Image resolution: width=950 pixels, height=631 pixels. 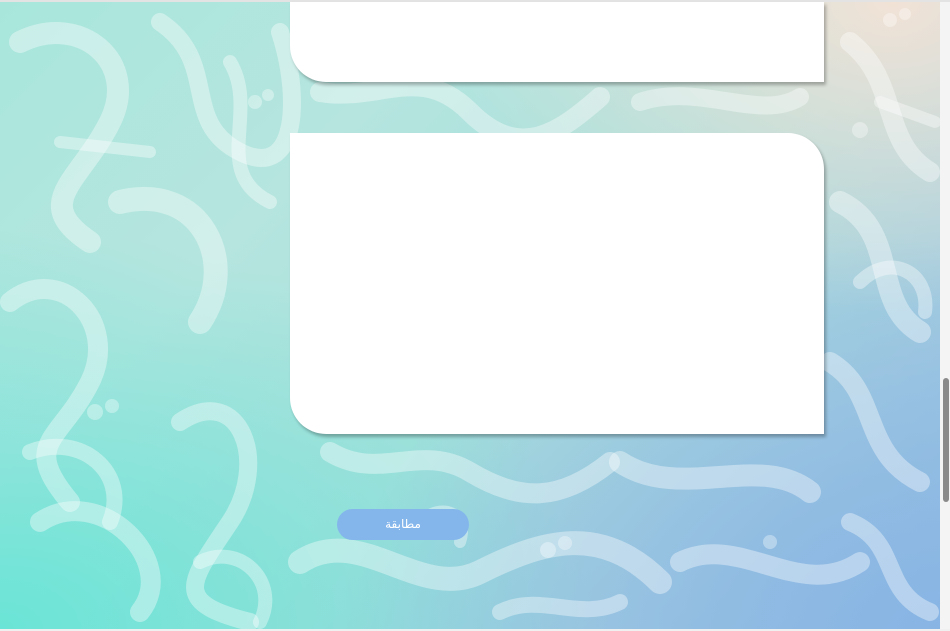 What do you see at coordinates (946, 440) in the screenshot?
I see `scrollbar-thumb` at bounding box center [946, 440].